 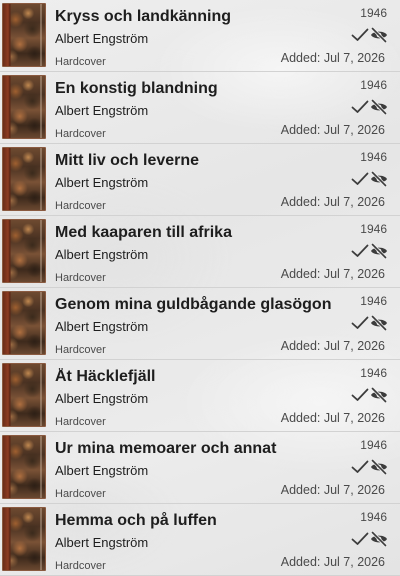 I want to click on book-title: Genom mina guldbågande glasögon, so click(x=193, y=304).